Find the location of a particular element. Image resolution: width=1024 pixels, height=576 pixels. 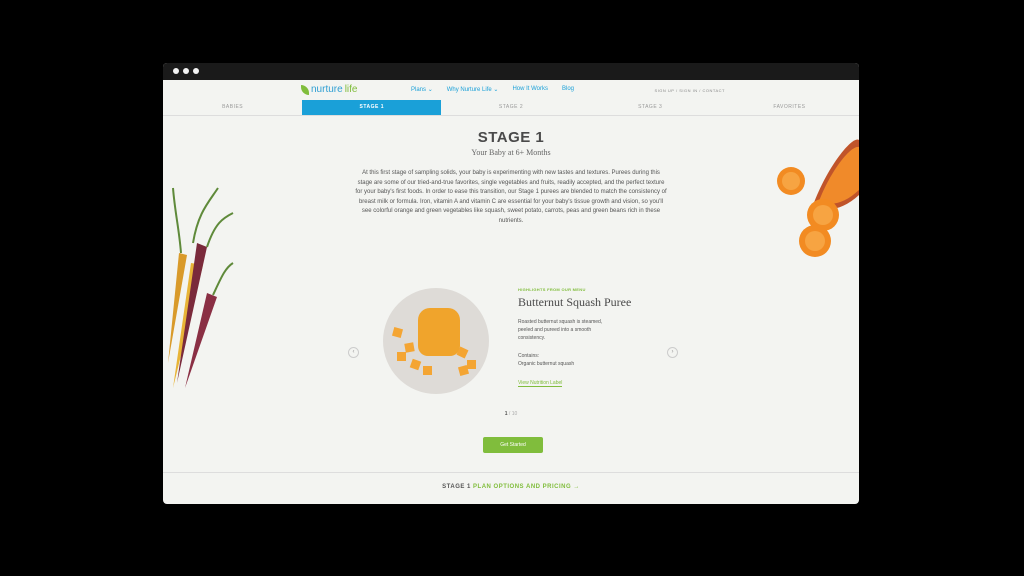

menu-item-how: How It Works is located at coordinates (530, 89).